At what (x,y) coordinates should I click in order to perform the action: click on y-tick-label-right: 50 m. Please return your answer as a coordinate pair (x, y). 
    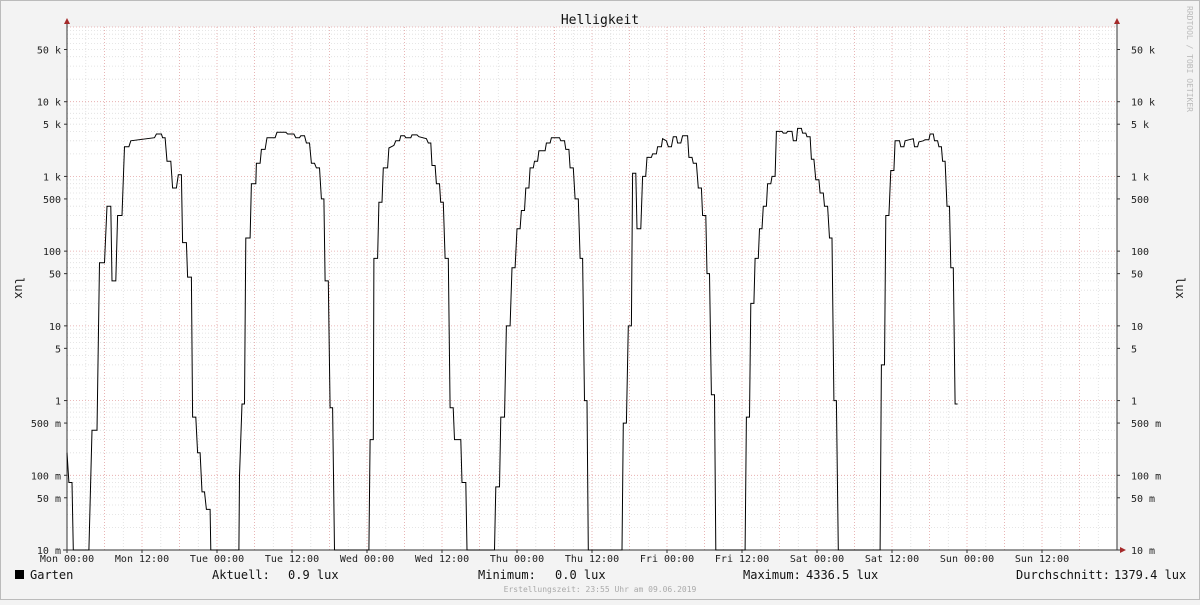
    Looking at the image, I should click on (1143, 499).